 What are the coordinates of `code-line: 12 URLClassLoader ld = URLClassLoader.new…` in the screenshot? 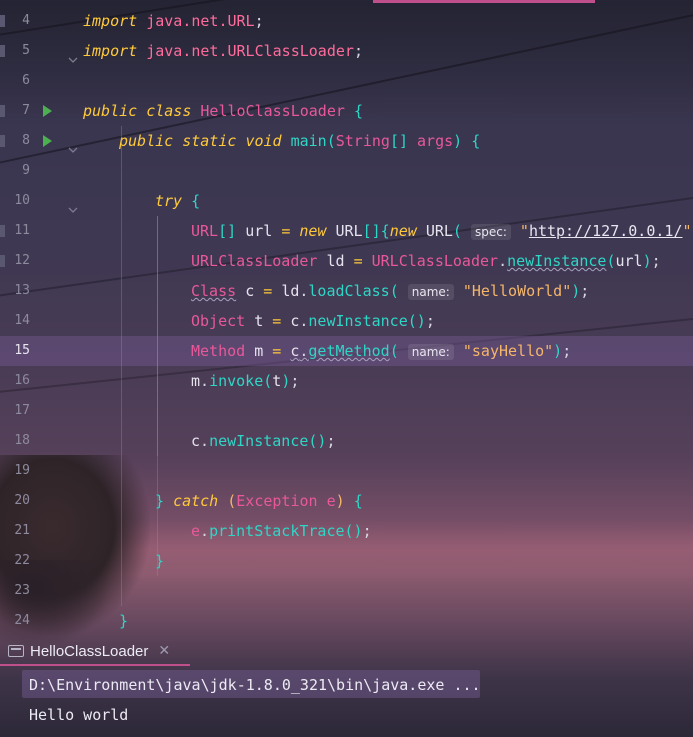 It's located at (346, 261).